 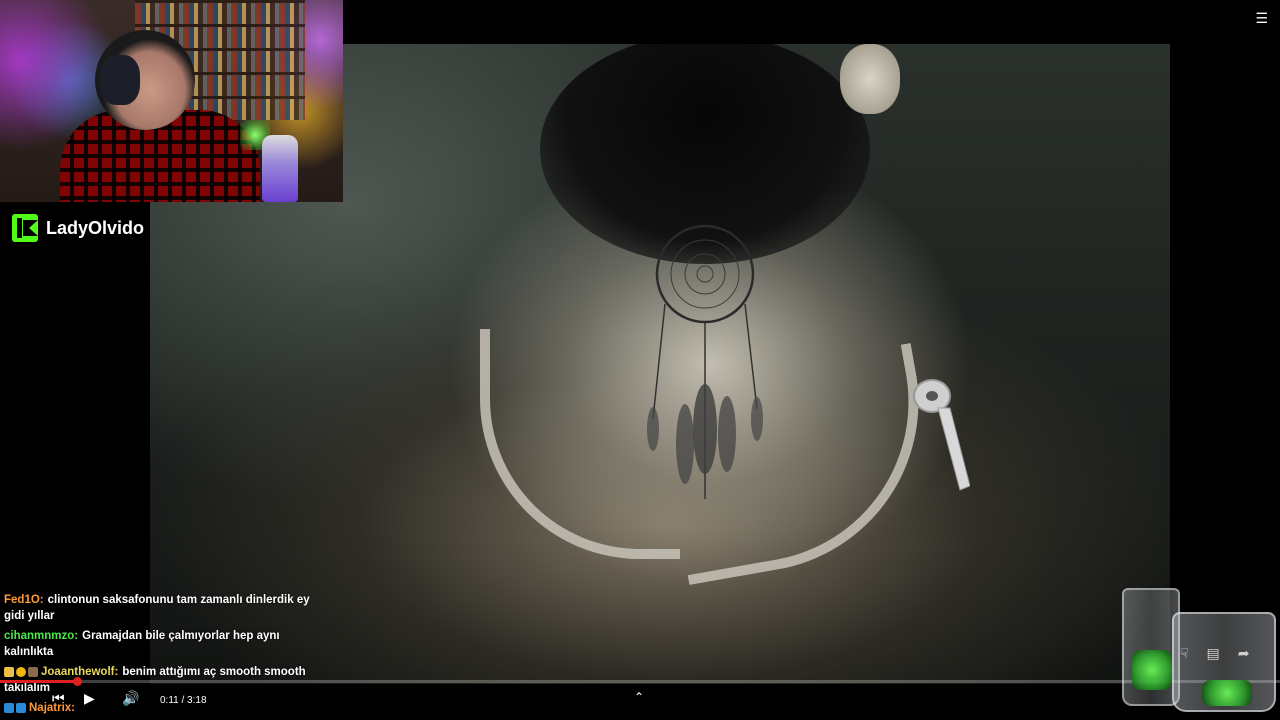 I want to click on channel-name: LadyOlvido, so click(x=95, y=227).